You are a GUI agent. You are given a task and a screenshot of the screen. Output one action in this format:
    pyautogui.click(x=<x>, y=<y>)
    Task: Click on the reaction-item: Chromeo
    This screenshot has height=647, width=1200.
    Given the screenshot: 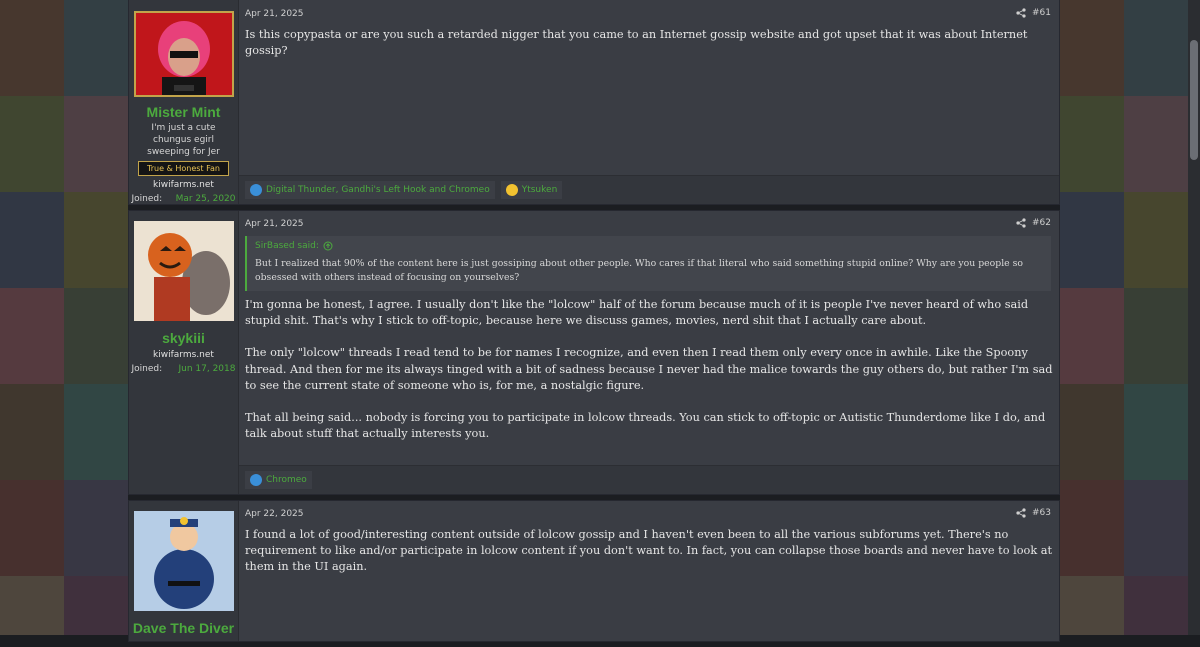 What is the action you would take?
    pyautogui.click(x=278, y=480)
    